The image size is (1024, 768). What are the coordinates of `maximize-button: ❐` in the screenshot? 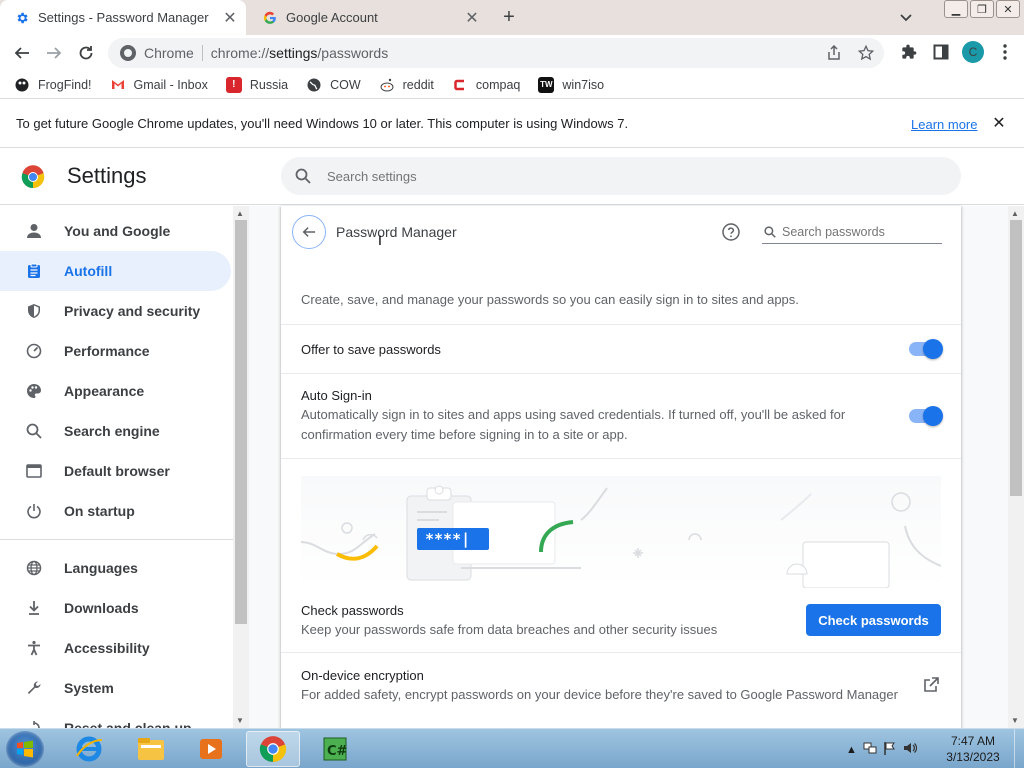 It's located at (982, 9).